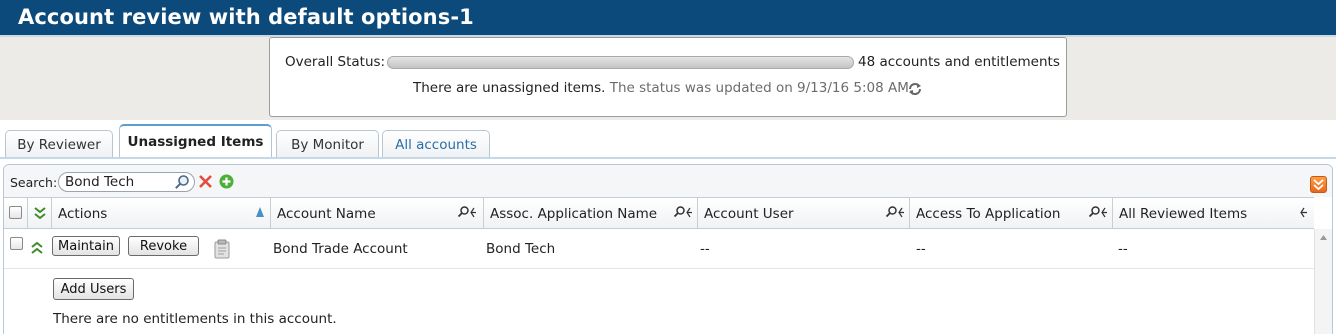 This screenshot has width=1336, height=334. I want to click on application-cell: Bond Tech, so click(521, 249).